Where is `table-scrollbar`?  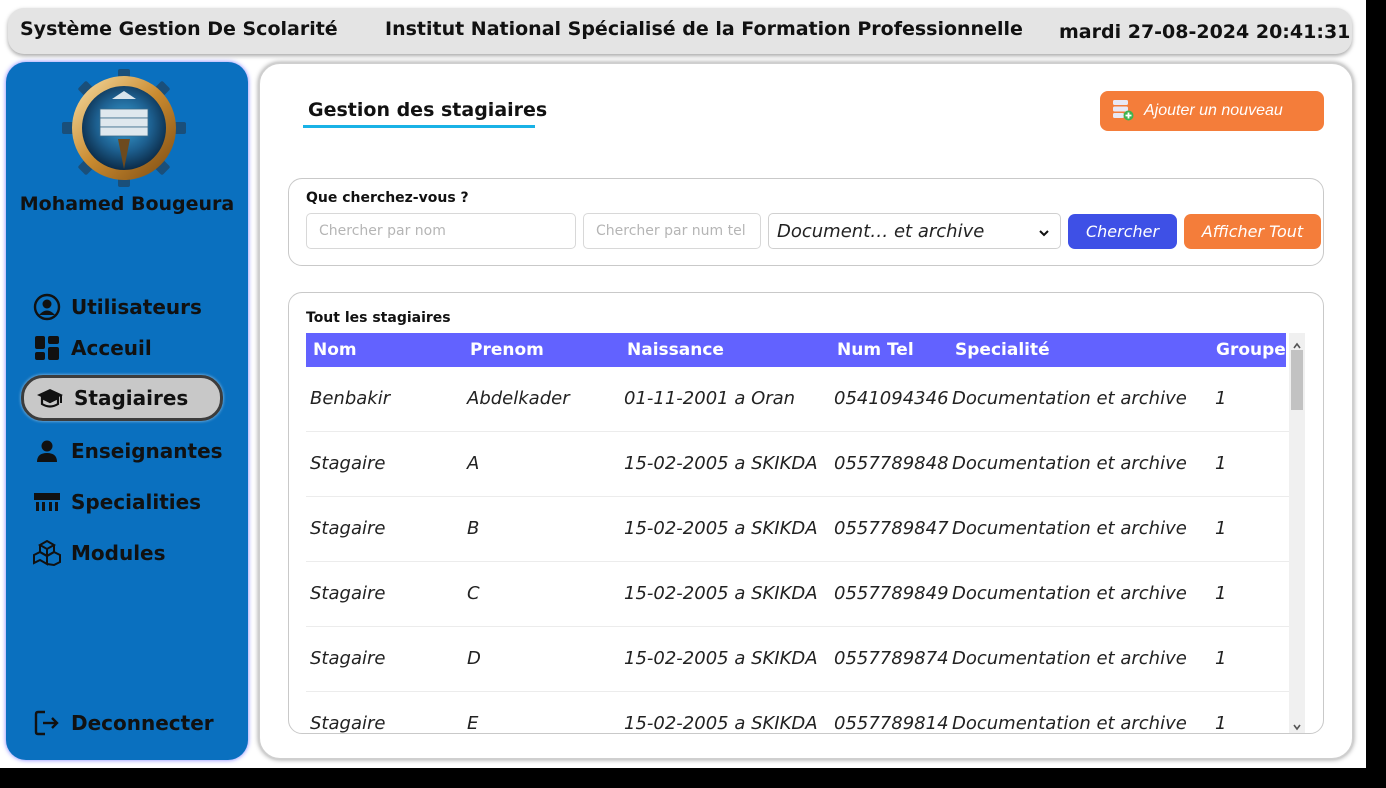
table-scrollbar is located at coordinates (1297, 533).